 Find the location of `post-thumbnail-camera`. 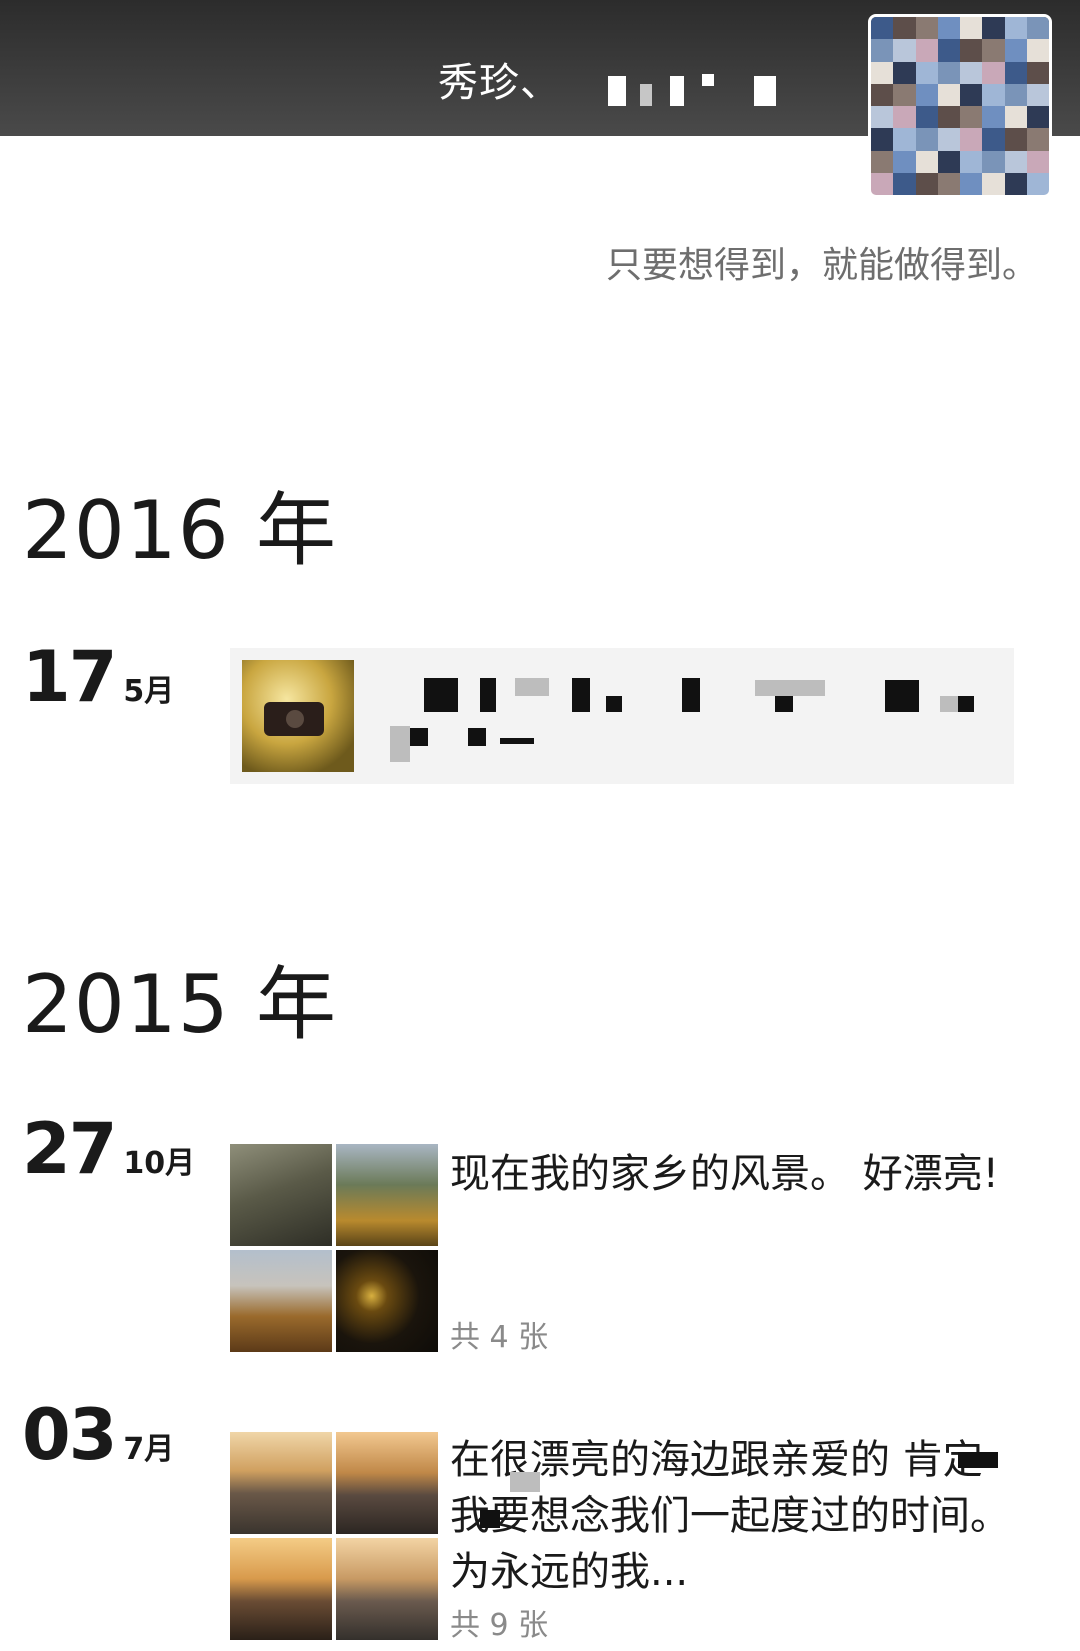

post-thumbnail-camera is located at coordinates (298, 716).